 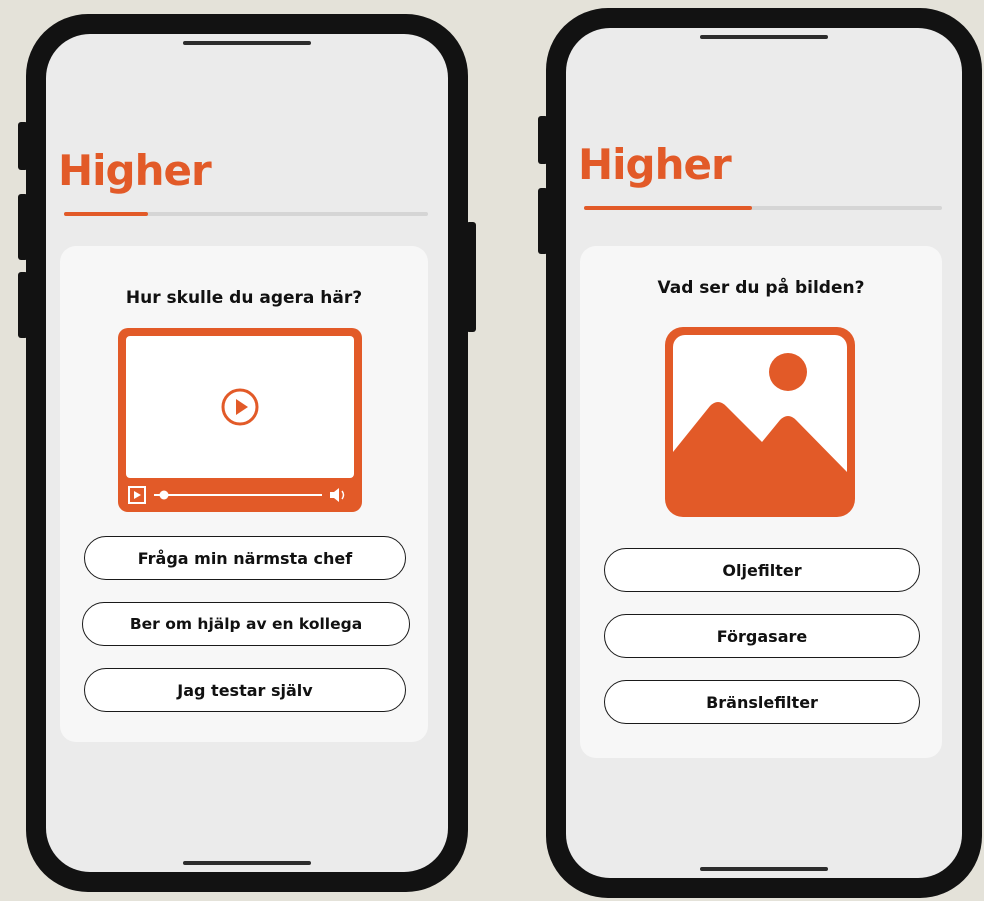 What do you see at coordinates (244, 298) in the screenshot?
I see `question-text: Hur skulle du agera här?` at bounding box center [244, 298].